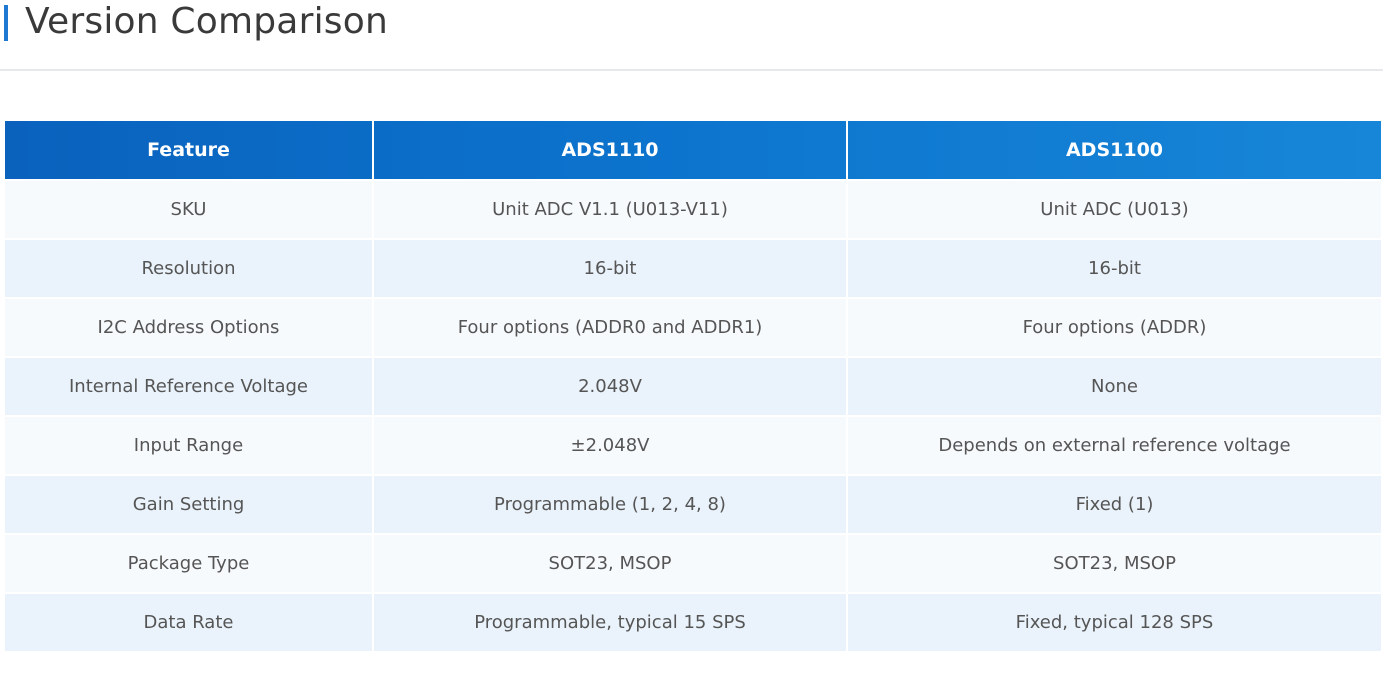  I want to click on ads1100-cell: 16-bit, so click(1114, 267).